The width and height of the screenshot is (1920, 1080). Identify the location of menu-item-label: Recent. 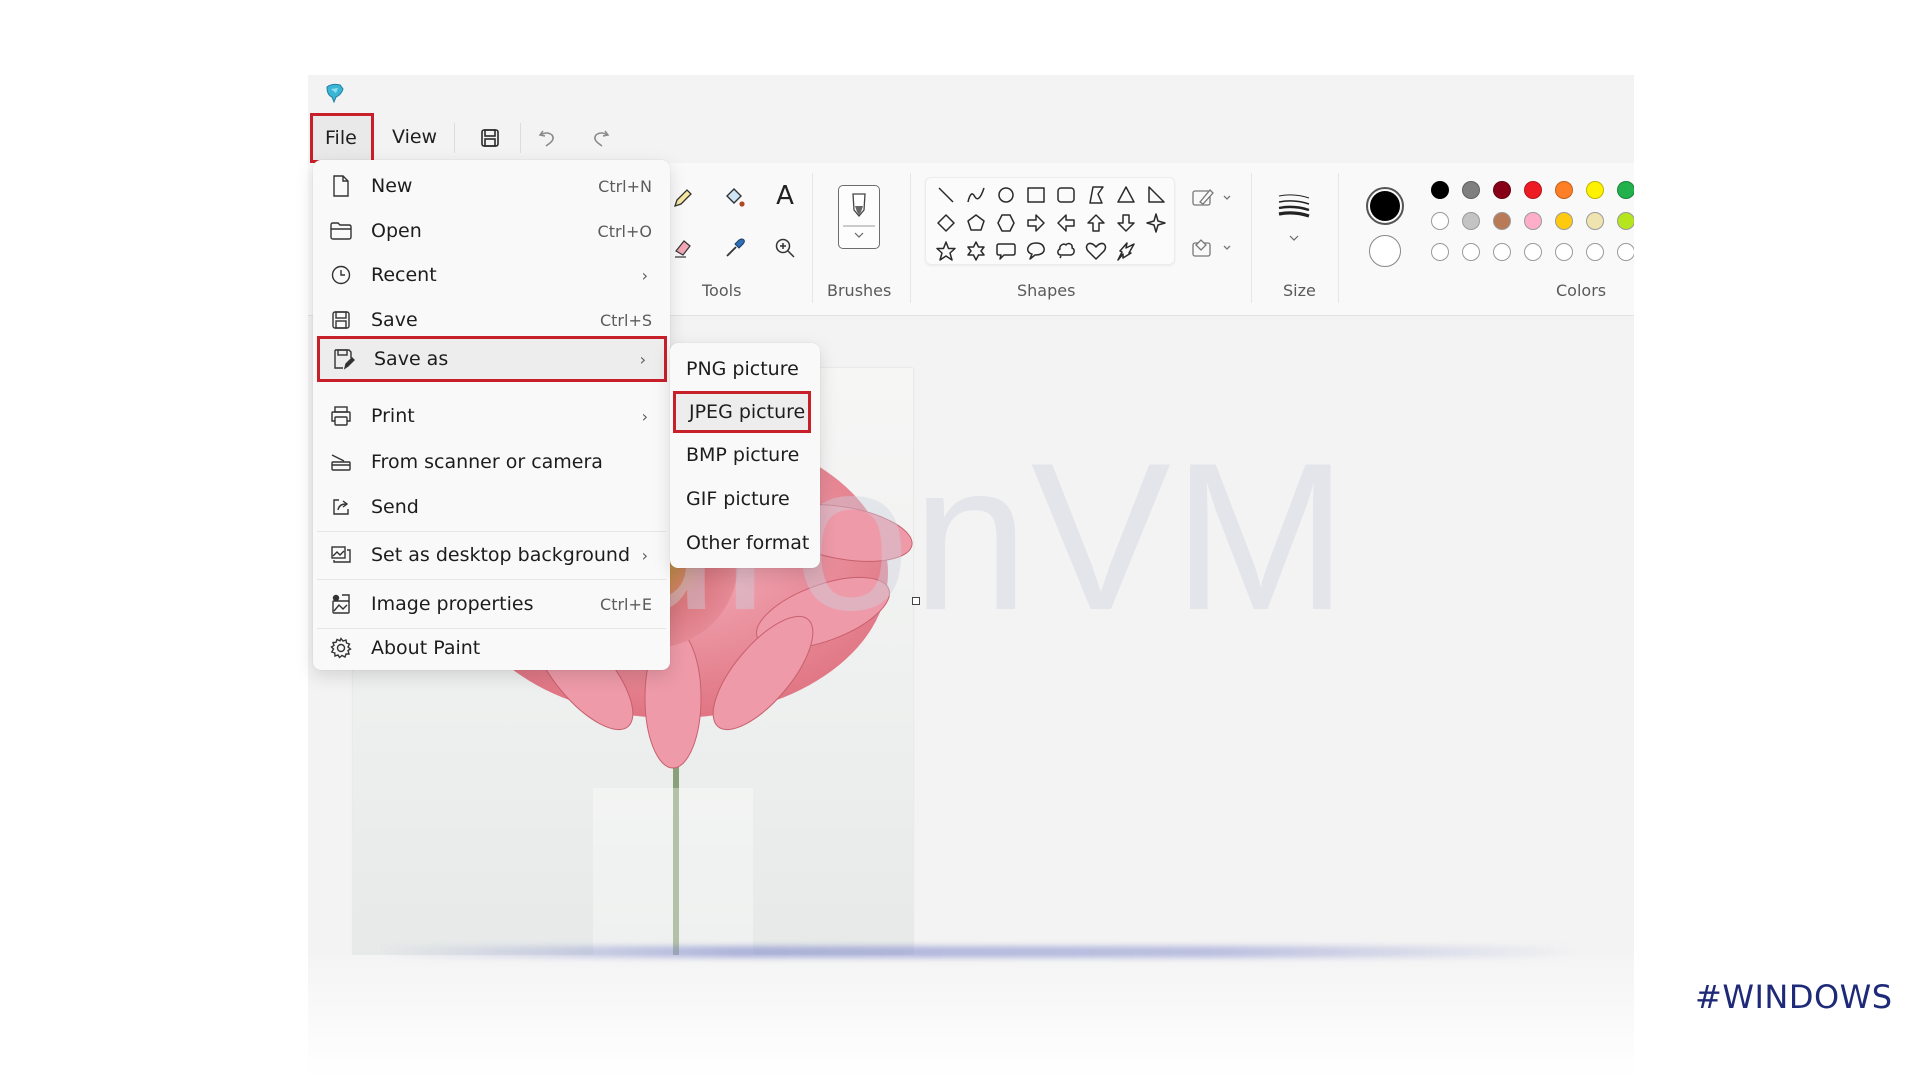
(404, 275).